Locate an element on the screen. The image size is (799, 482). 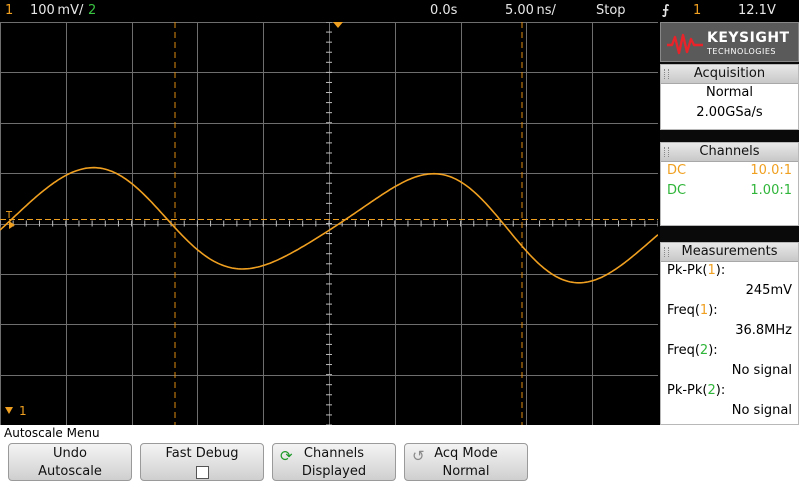
brand-subtitle: TECHNOLOGIES is located at coordinates (741, 51).